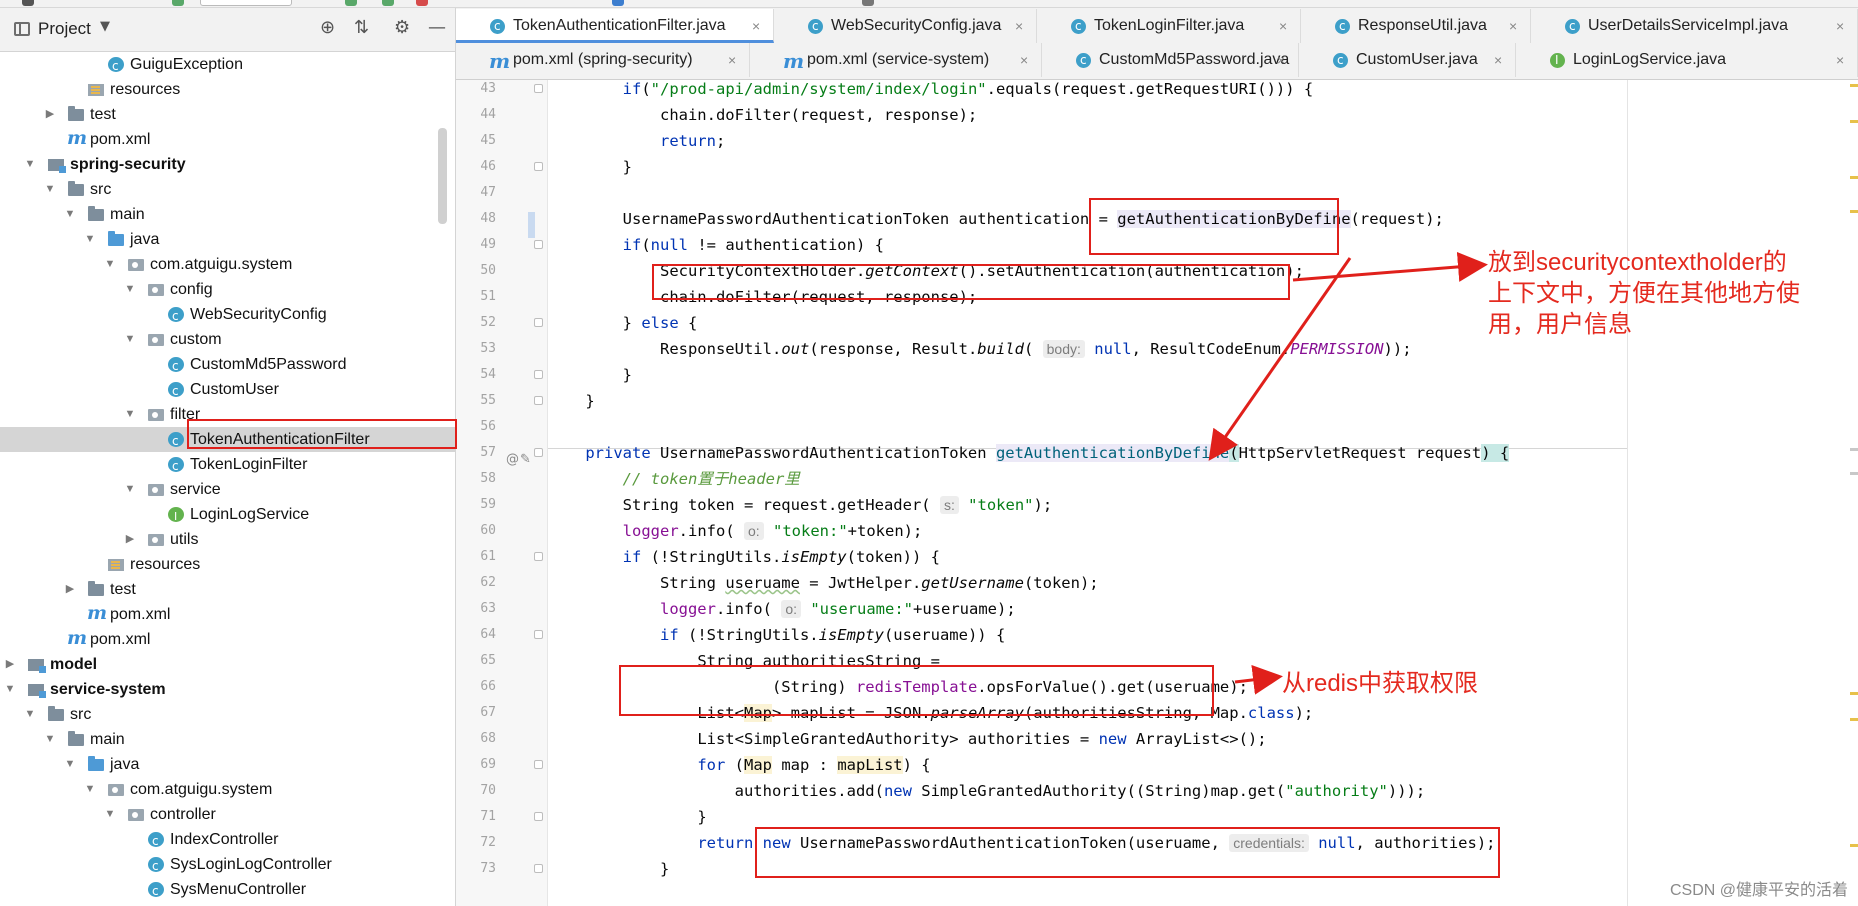 This screenshot has height=906, width=1858. I want to click on tree-item: TokenAuthenticationFilter, so click(227, 440).